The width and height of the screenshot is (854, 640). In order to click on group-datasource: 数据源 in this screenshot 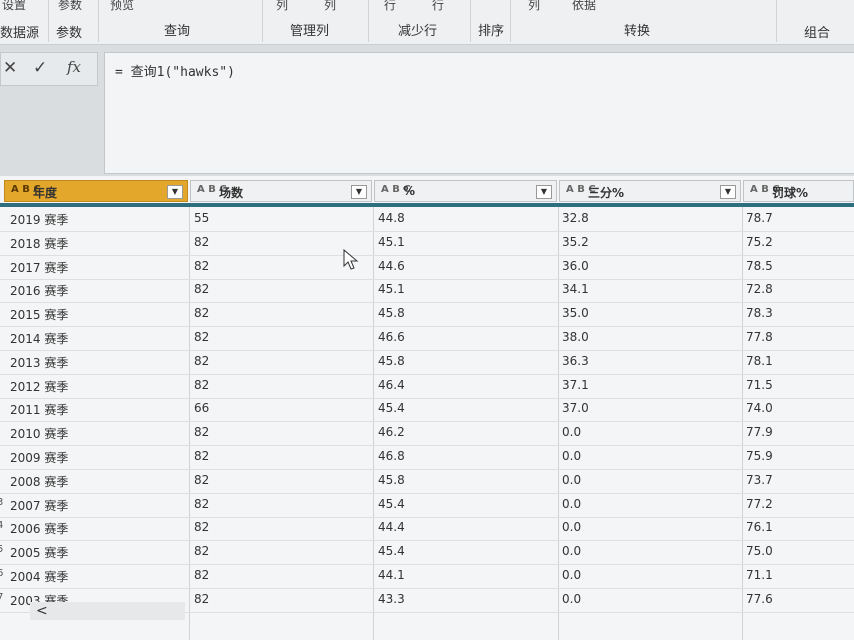, I will do `click(19, 31)`.